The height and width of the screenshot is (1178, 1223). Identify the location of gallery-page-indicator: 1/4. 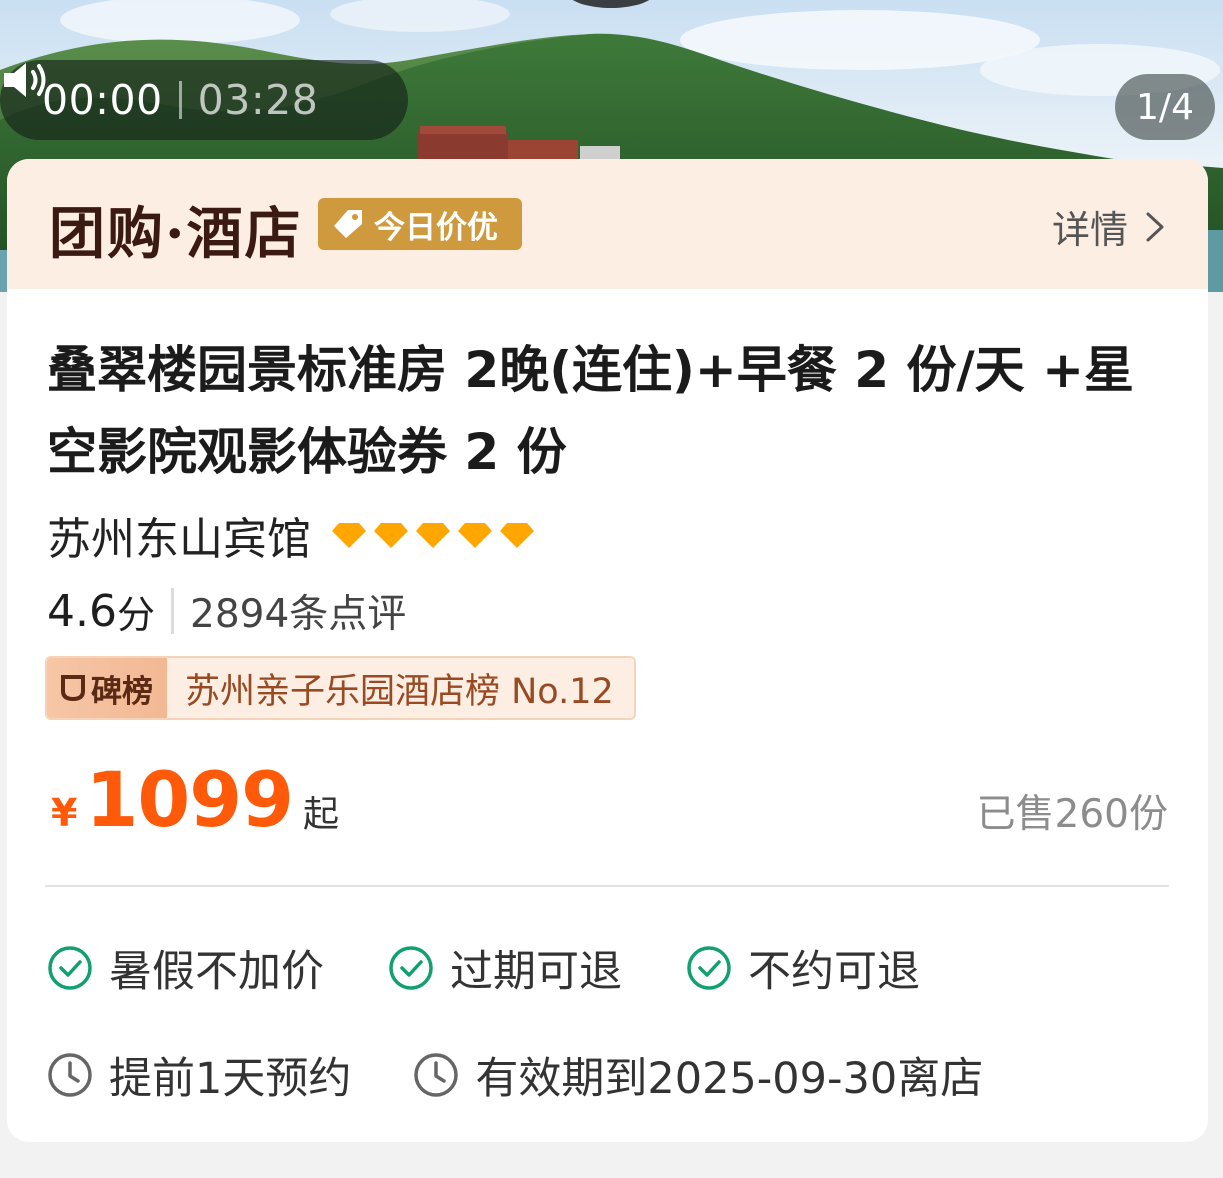
(1165, 107).